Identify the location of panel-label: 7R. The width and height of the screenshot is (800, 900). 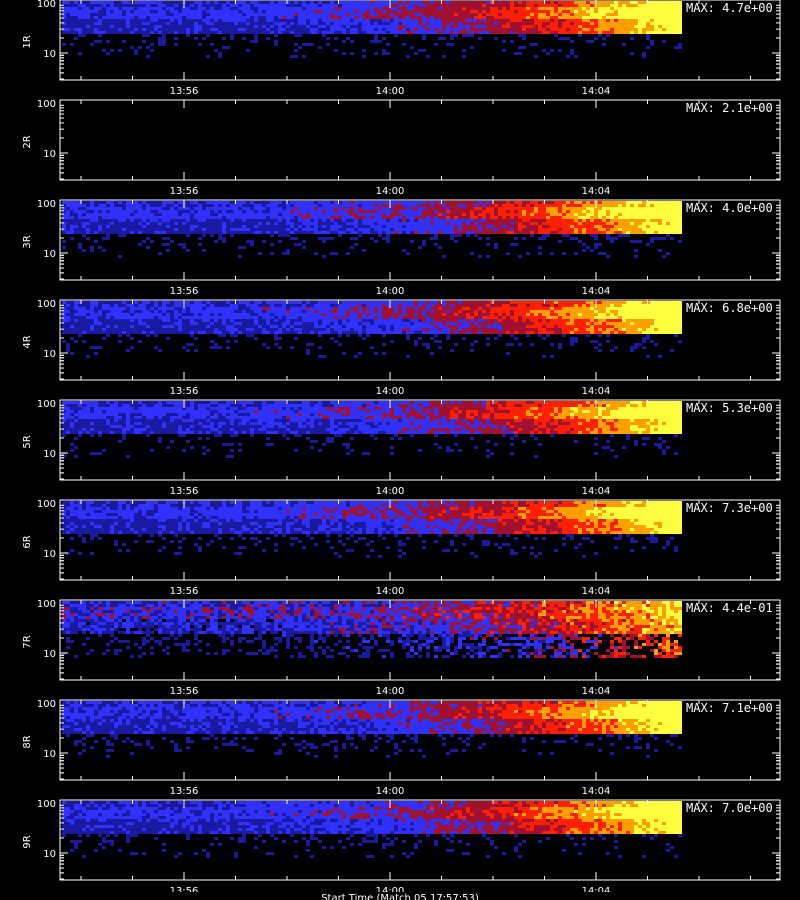
(27, 641).